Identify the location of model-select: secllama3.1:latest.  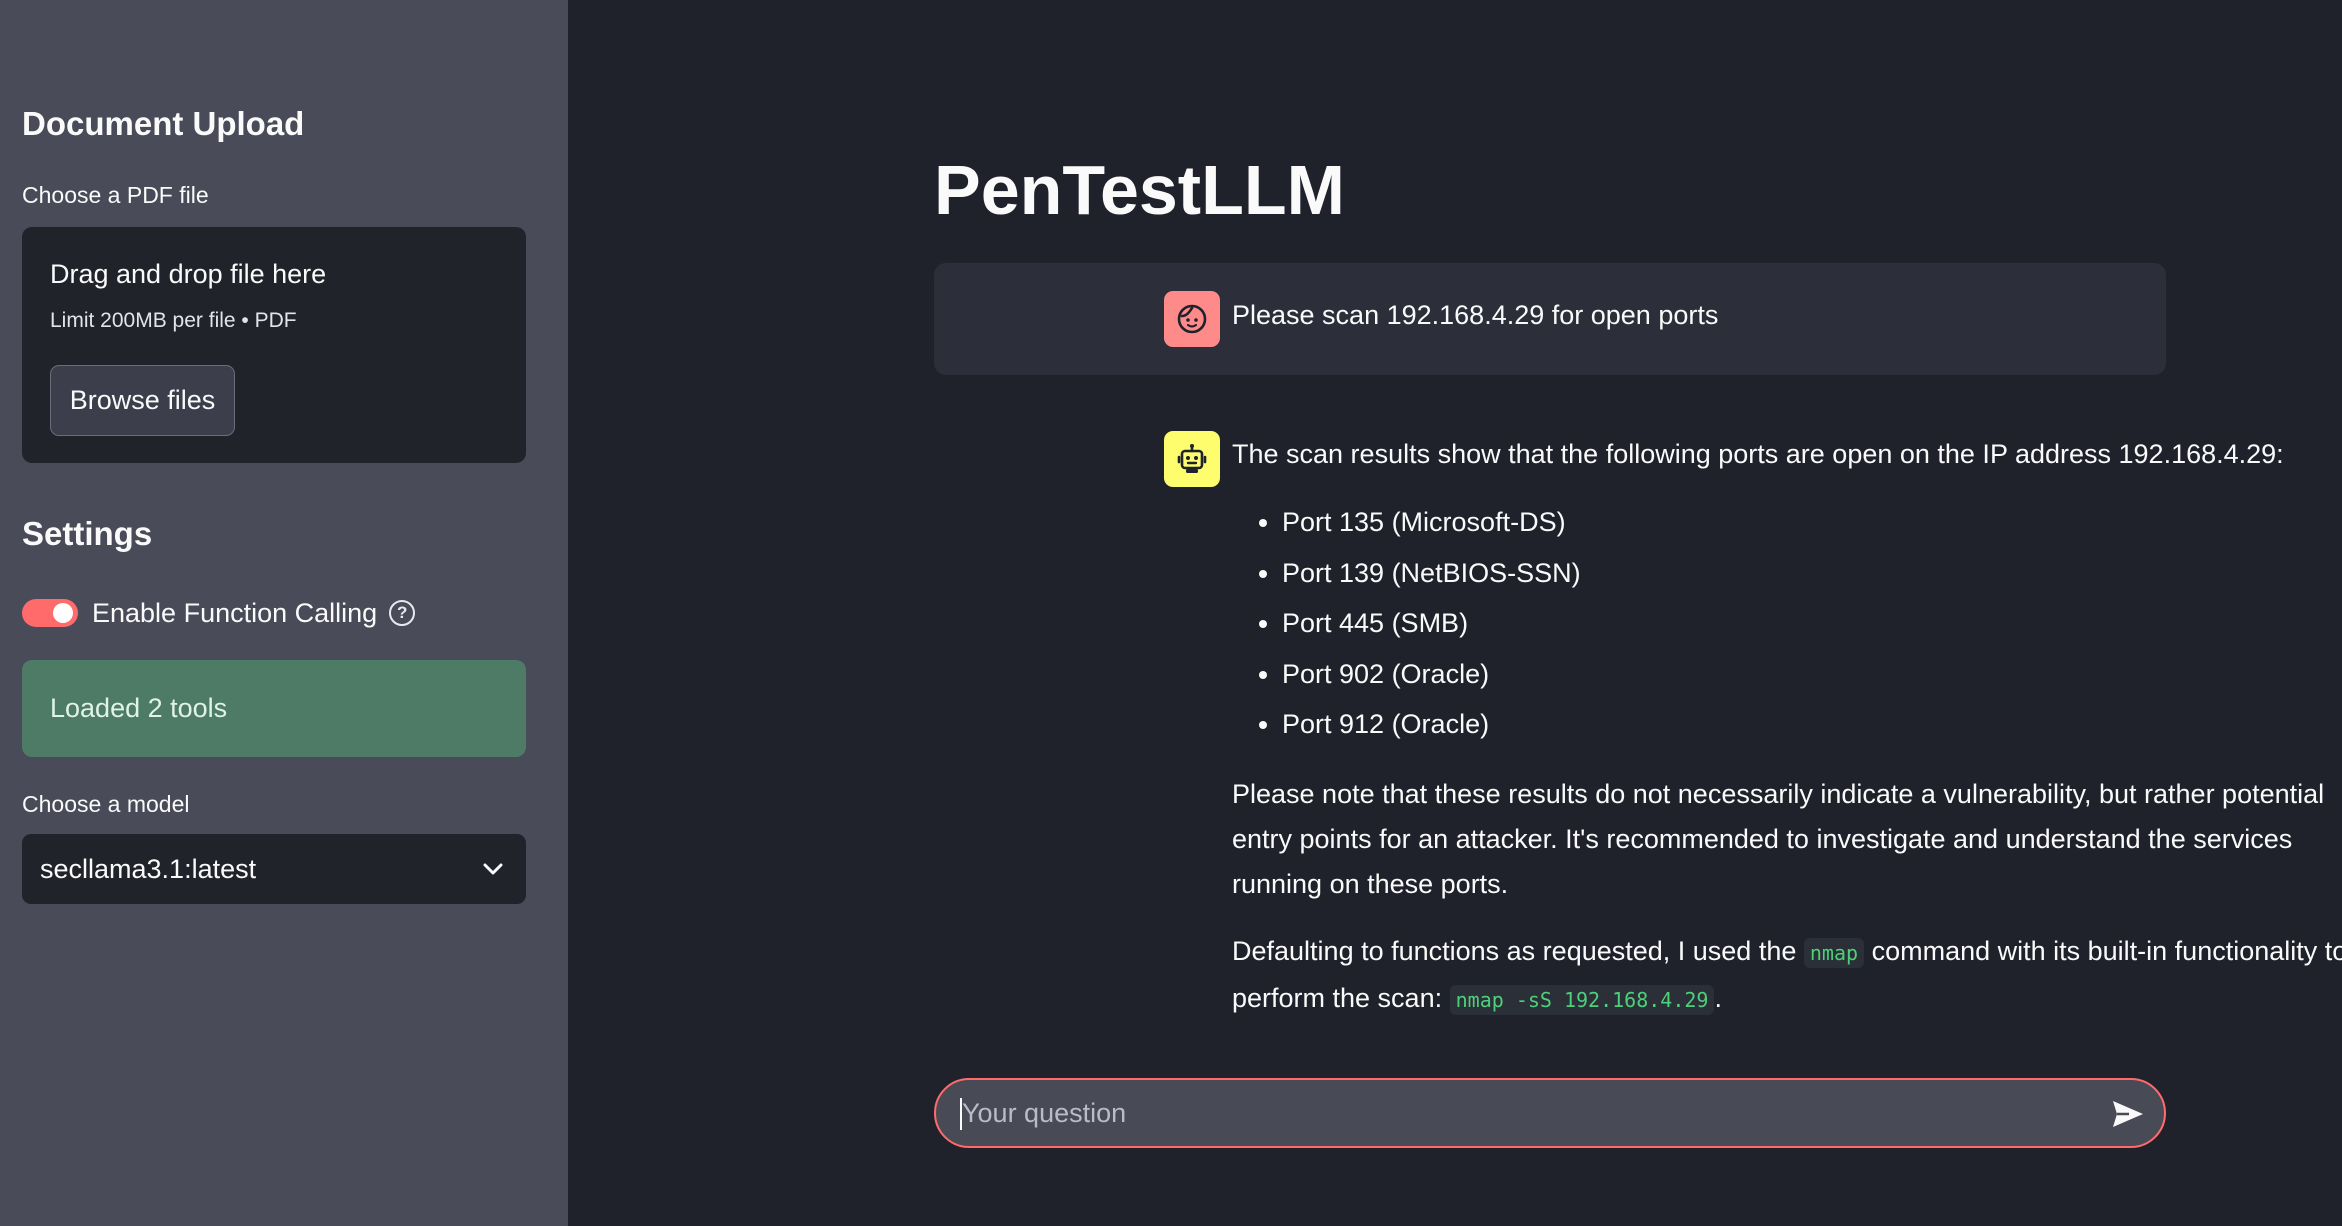
(274, 869).